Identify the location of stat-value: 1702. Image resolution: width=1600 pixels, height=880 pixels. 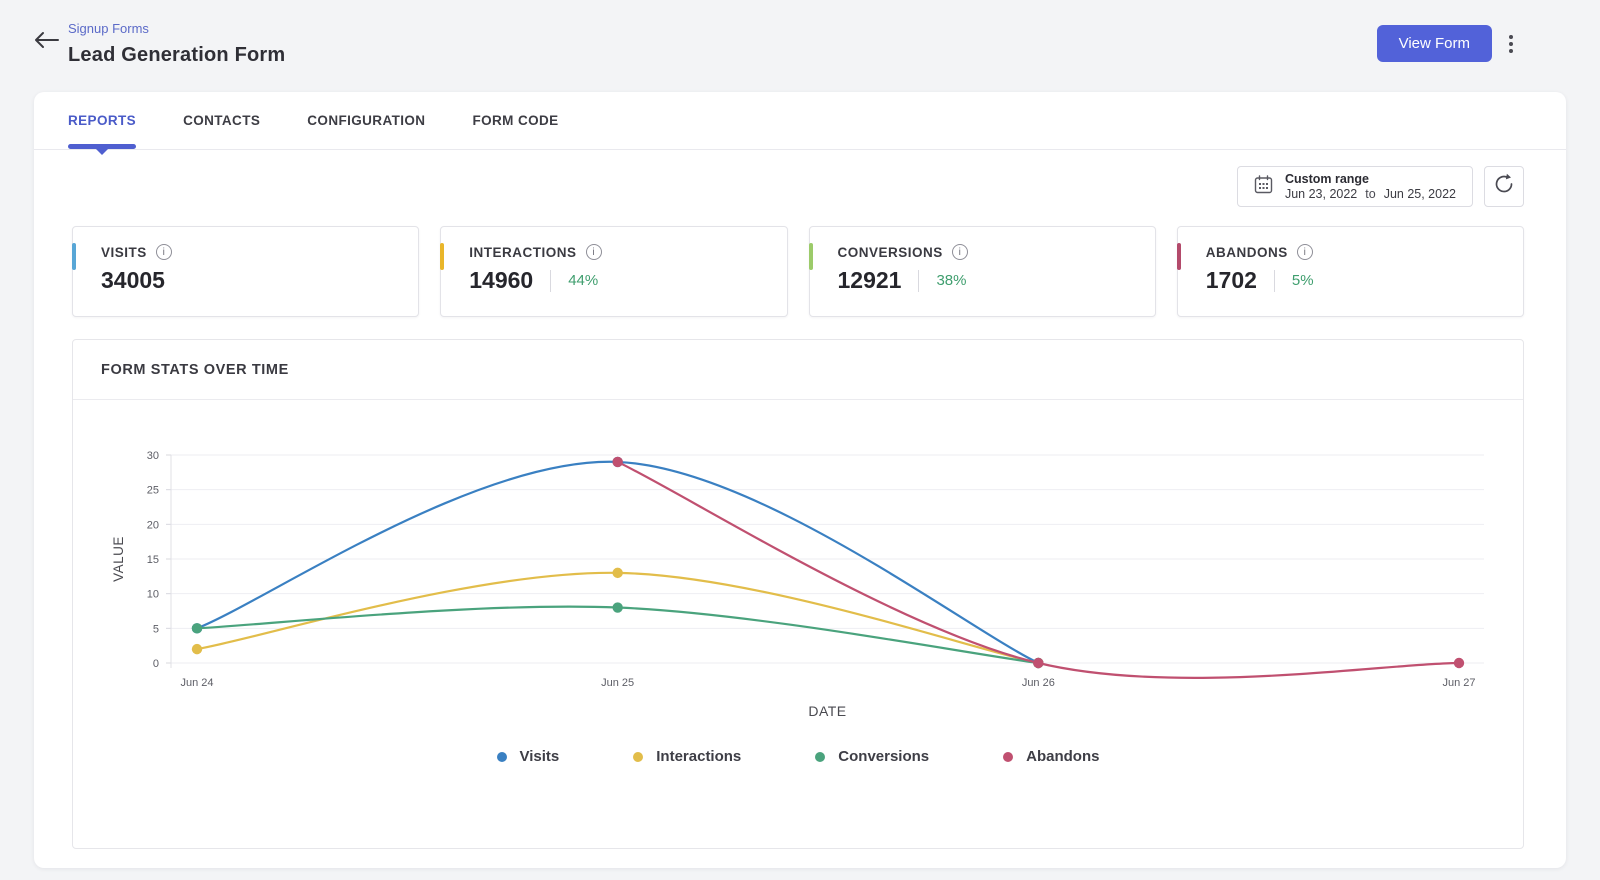
(1231, 280).